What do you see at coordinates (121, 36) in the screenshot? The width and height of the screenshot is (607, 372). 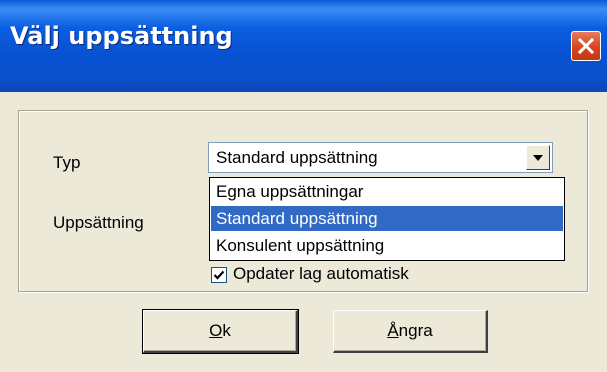 I see `window-title: Välj uppsättning` at bounding box center [121, 36].